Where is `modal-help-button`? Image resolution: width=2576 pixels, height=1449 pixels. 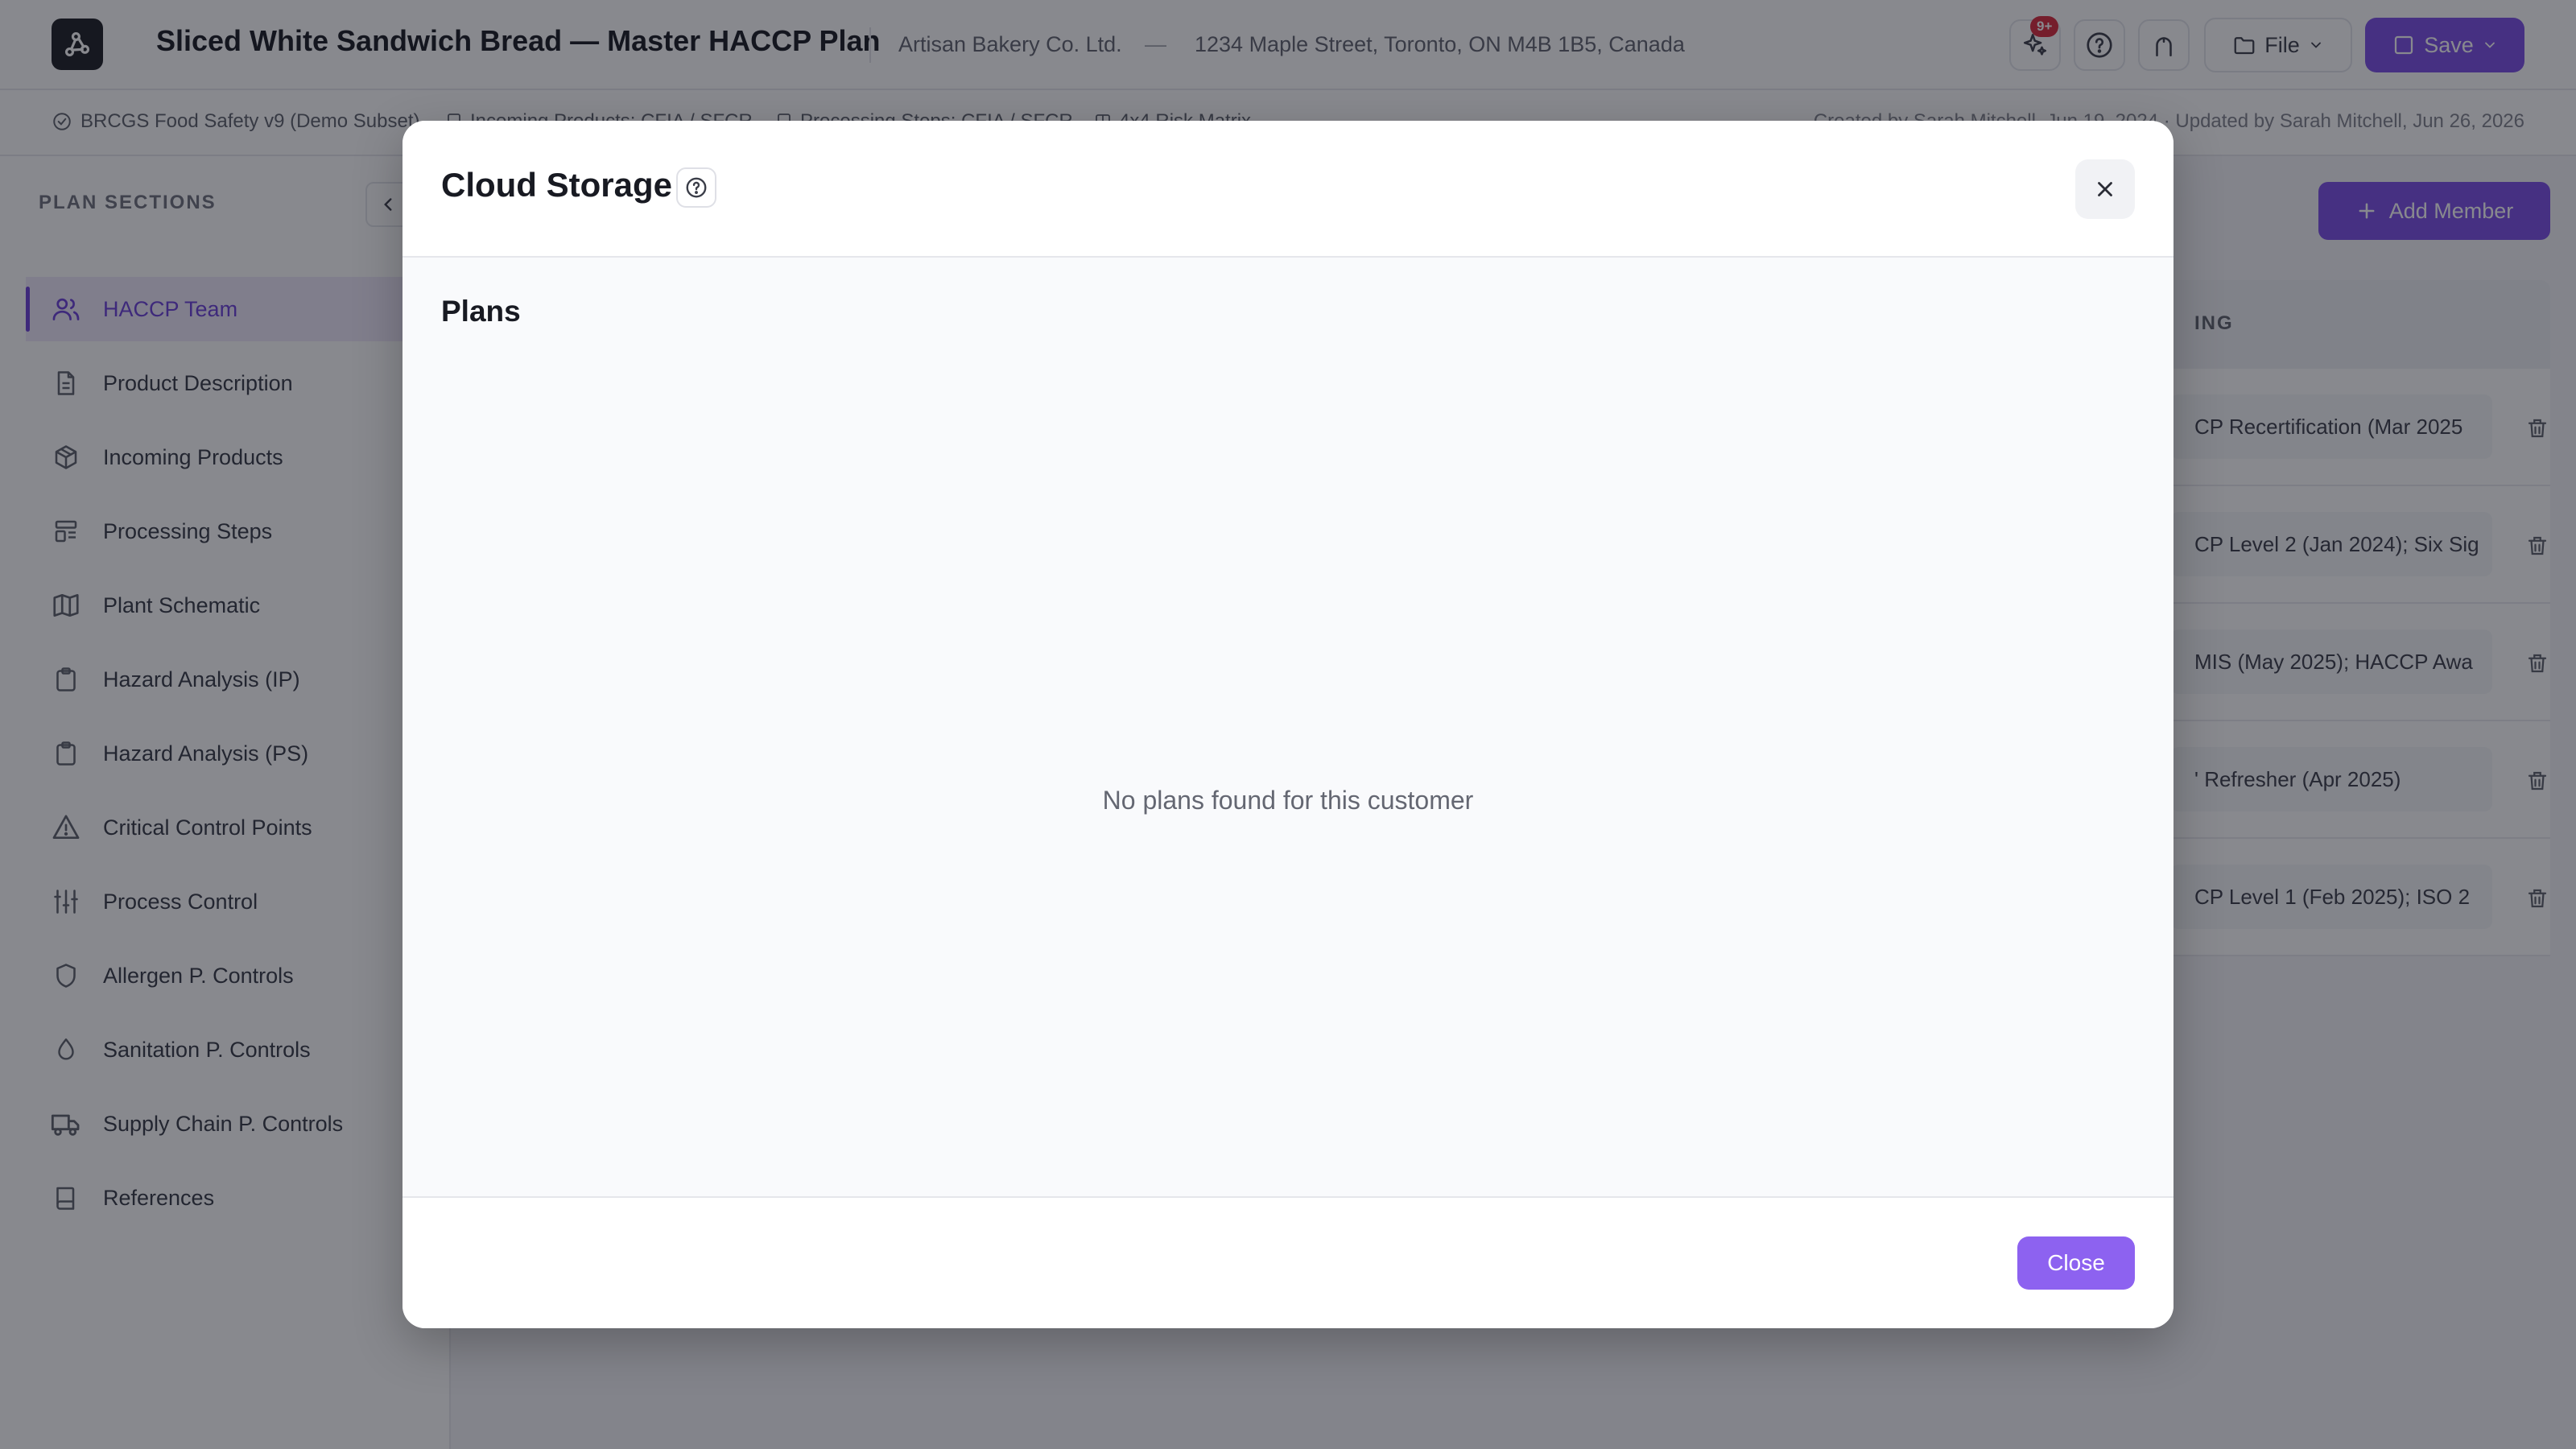
modal-help-button is located at coordinates (696, 187).